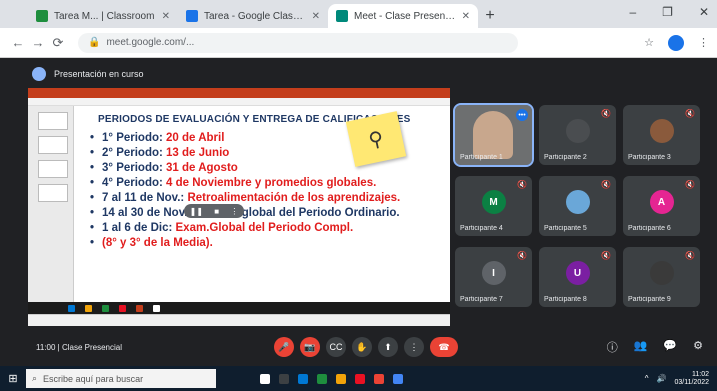 The image size is (717, 391). What do you see at coordinates (38, 42) in the screenshot?
I see `forward-icon: →` at bounding box center [38, 42].